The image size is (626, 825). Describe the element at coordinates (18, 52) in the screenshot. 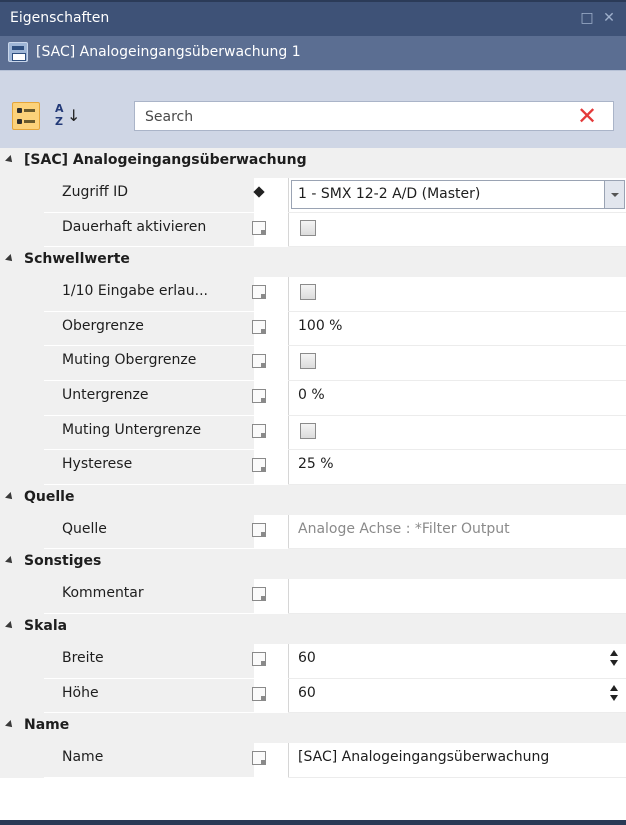

I see `module-icon` at that location.